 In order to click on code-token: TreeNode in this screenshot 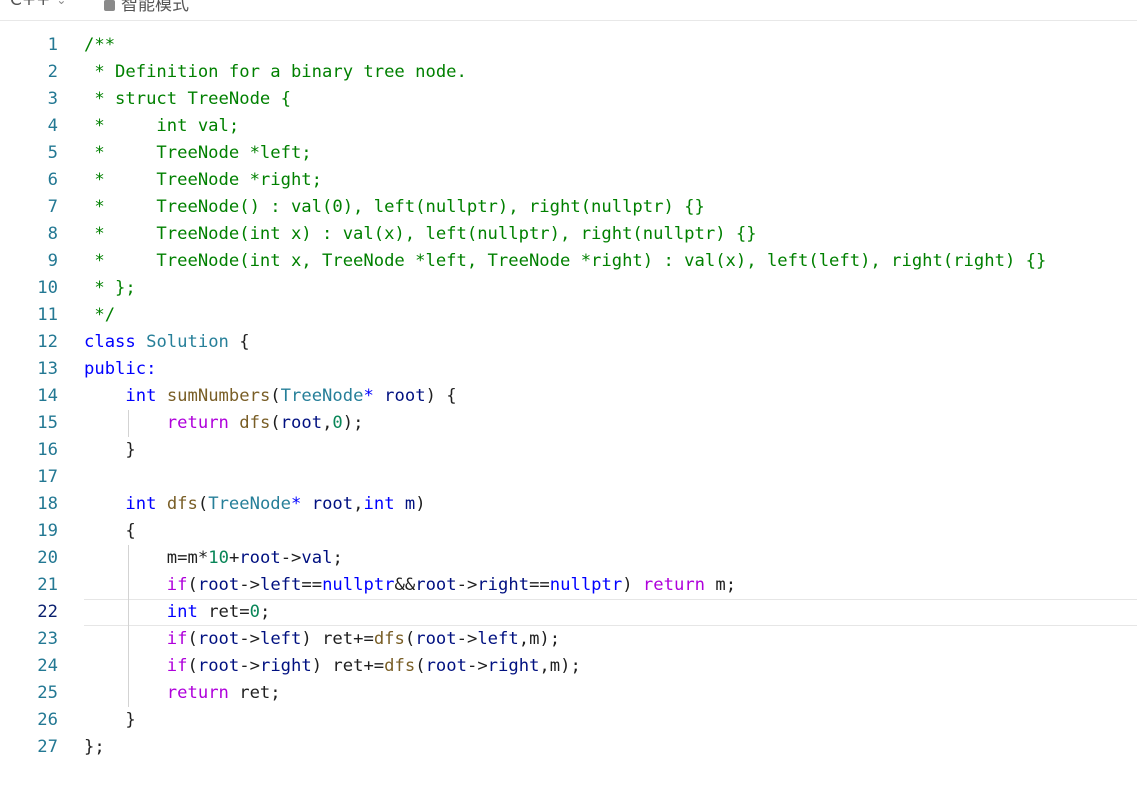, I will do `click(322, 396)`.